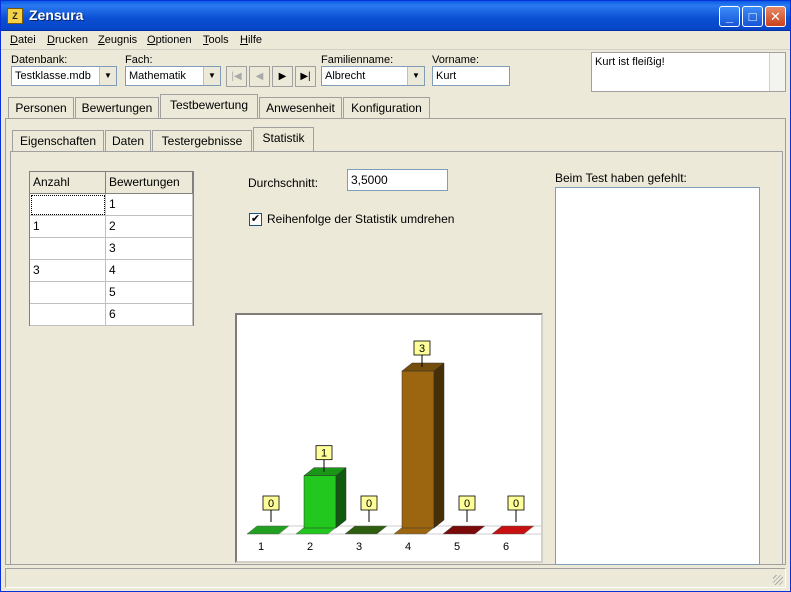 The width and height of the screenshot is (791, 592). Describe the element at coordinates (357, 60) in the screenshot. I see `lastname-label: Familienname:` at that location.